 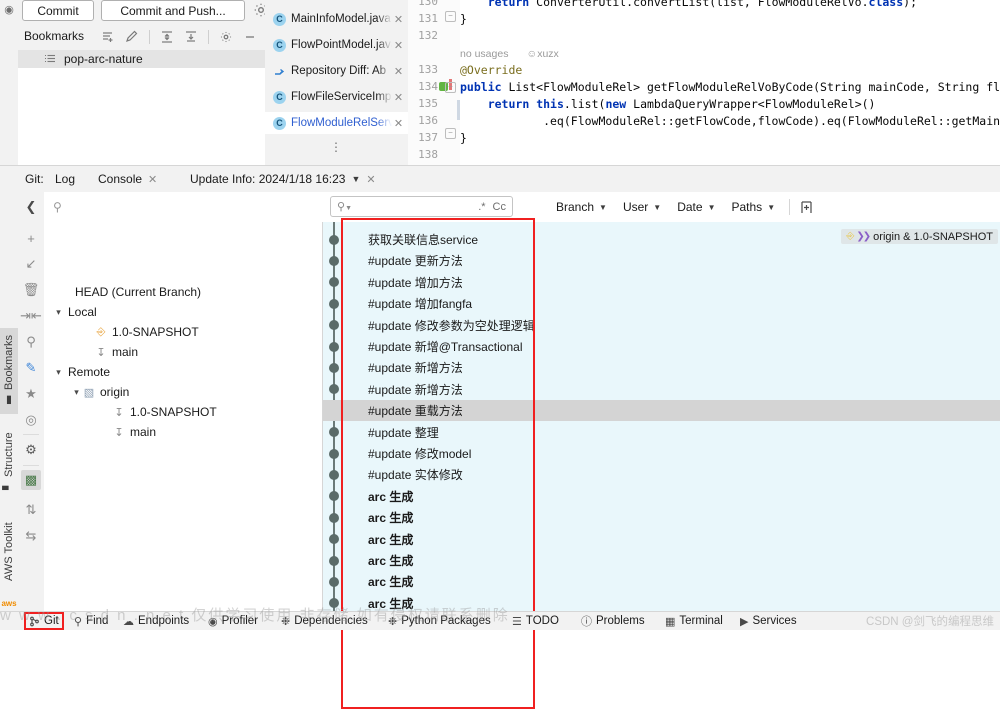 I want to click on arrow-down-left-icon: ↙, so click(x=31, y=264).